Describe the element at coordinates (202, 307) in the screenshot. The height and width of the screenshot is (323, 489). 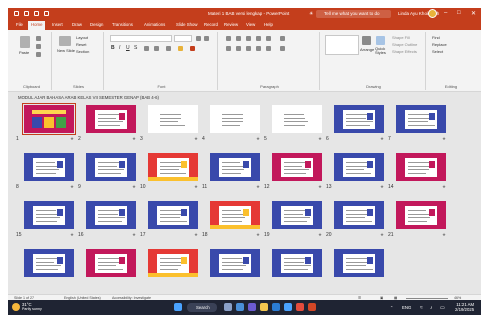
I see `taskbar-search: Search` at that location.